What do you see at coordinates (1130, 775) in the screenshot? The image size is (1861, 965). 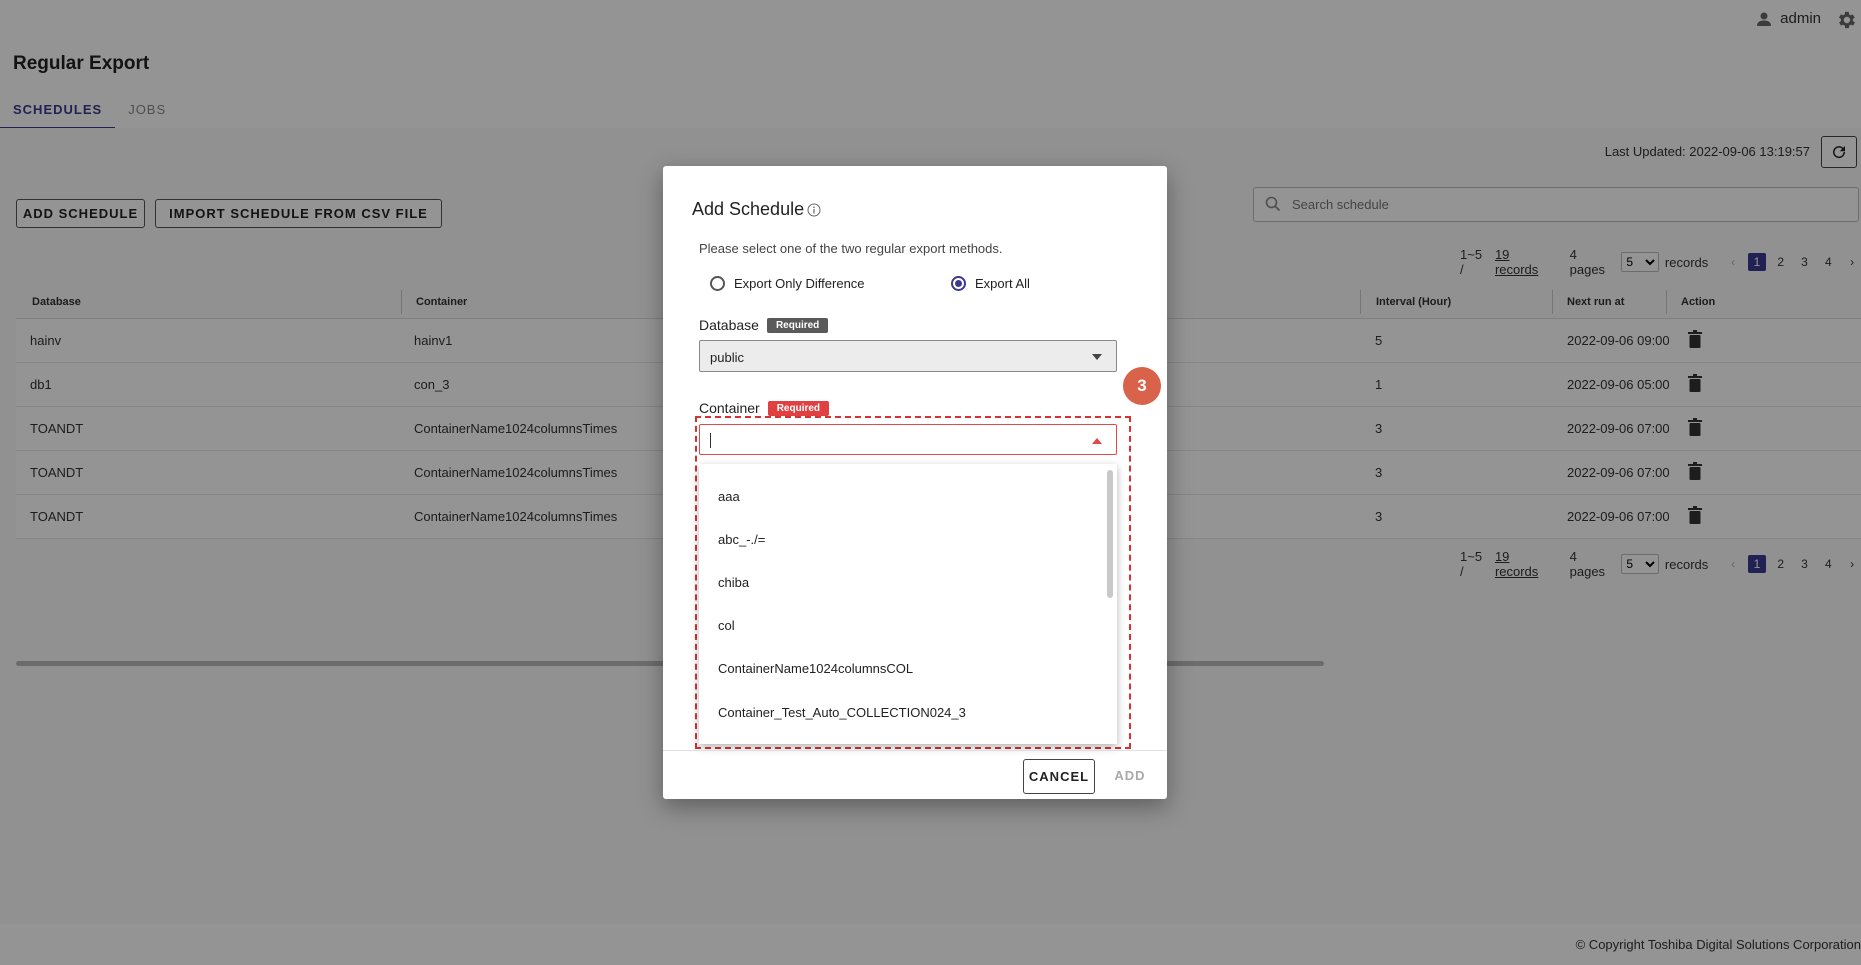 I see `add-button: ADD` at bounding box center [1130, 775].